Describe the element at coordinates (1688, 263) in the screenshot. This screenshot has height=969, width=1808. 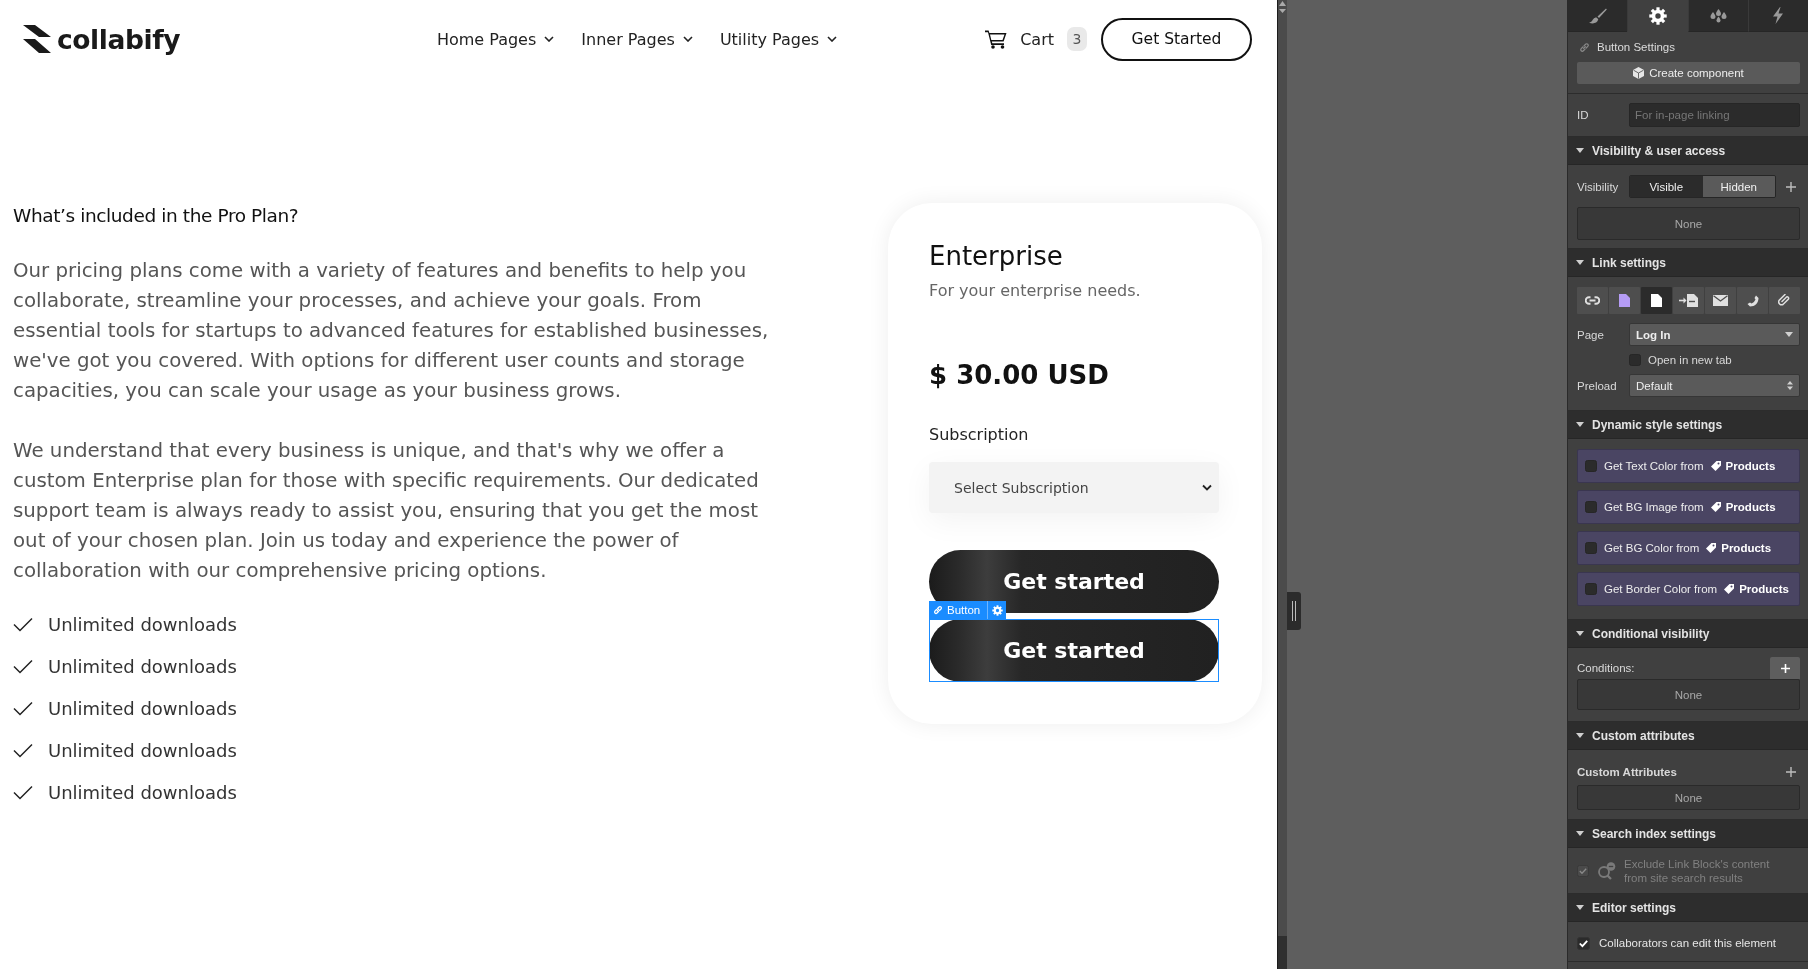
I see `section-header: Link settings` at that location.